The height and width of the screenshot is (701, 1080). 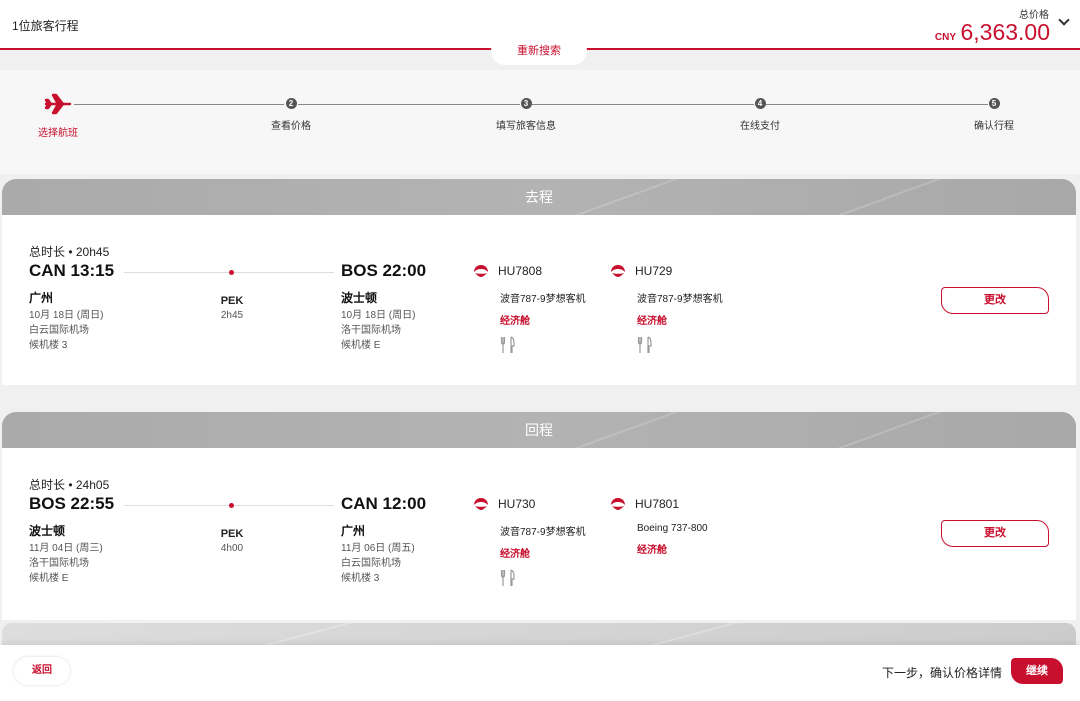 What do you see at coordinates (371, 563) in the screenshot?
I see `arrival-airport: 白云国际机场` at bounding box center [371, 563].